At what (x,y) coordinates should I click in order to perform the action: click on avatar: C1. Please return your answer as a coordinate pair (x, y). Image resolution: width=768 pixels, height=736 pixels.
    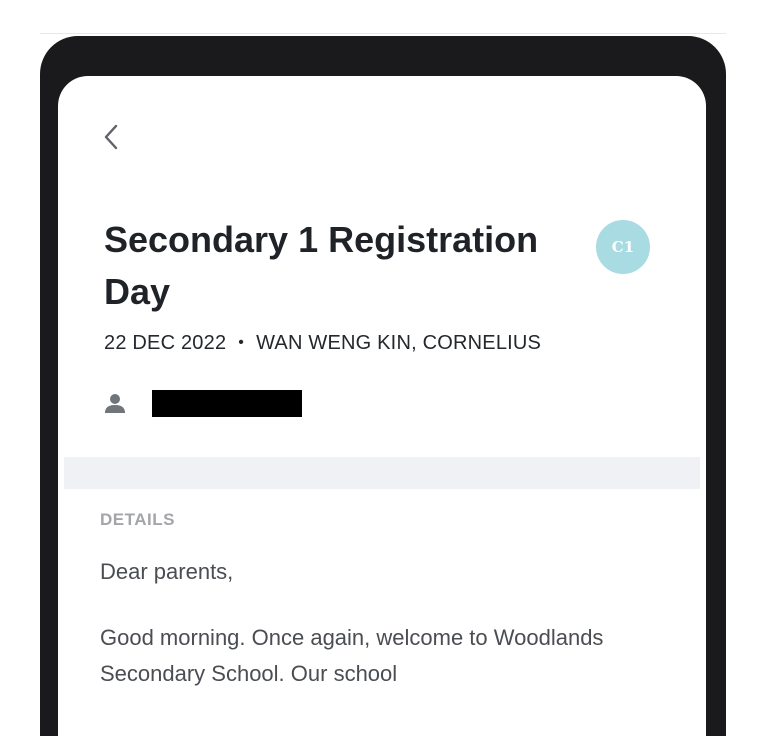
    Looking at the image, I should click on (623, 247).